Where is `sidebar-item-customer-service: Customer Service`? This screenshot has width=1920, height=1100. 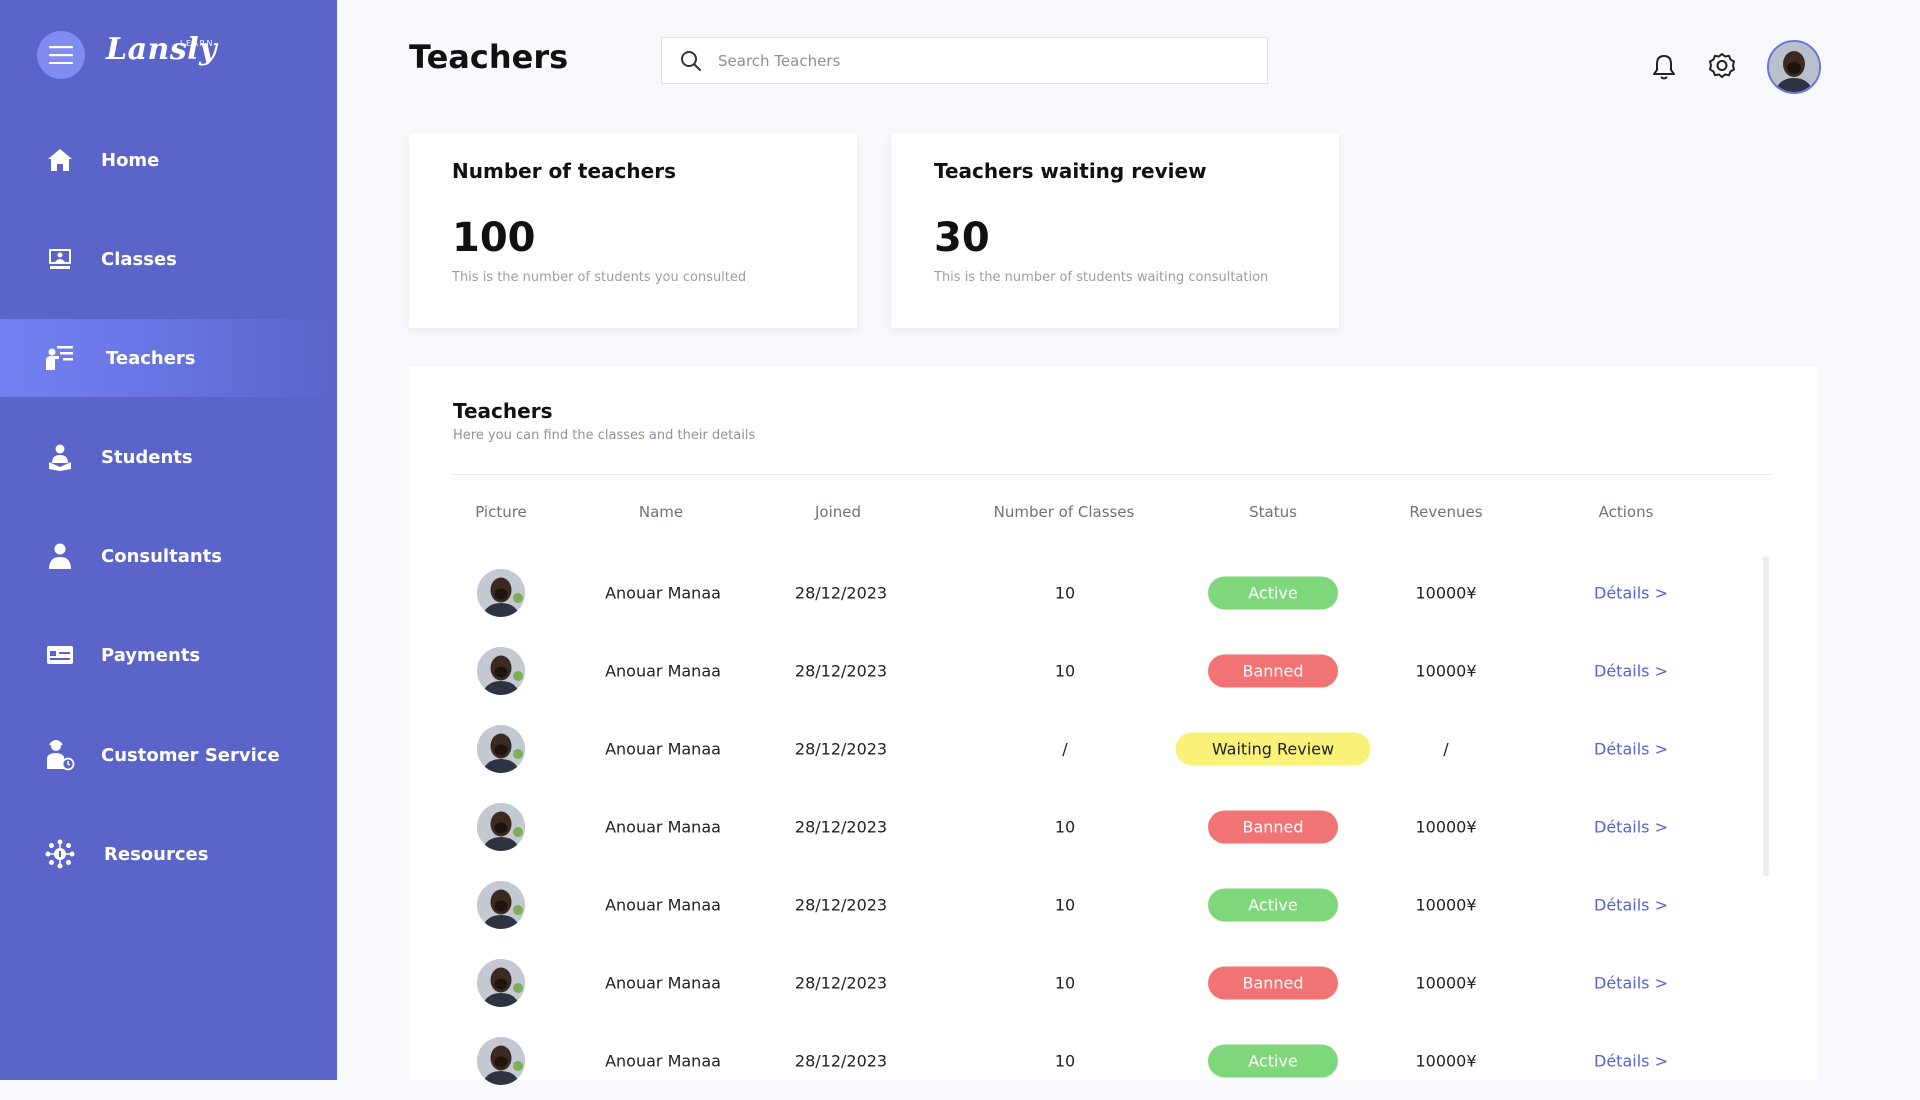
sidebar-item-customer-service: Customer Service is located at coordinates (168, 755).